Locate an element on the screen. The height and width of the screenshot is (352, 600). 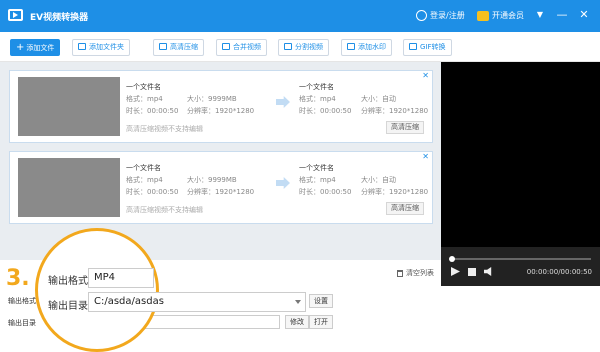
seek-bar is located at coordinates (520, 259).